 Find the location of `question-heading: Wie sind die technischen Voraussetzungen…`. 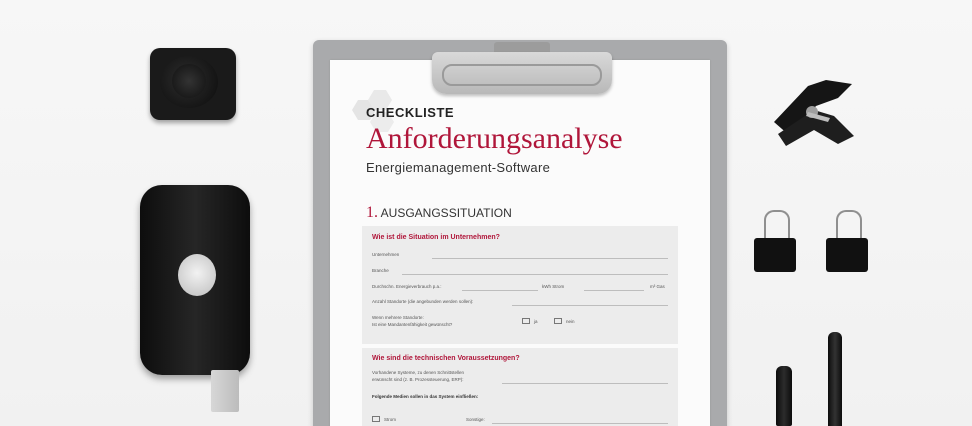

question-heading: Wie sind die technischen Voraussetzungen… is located at coordinates (446, 358).